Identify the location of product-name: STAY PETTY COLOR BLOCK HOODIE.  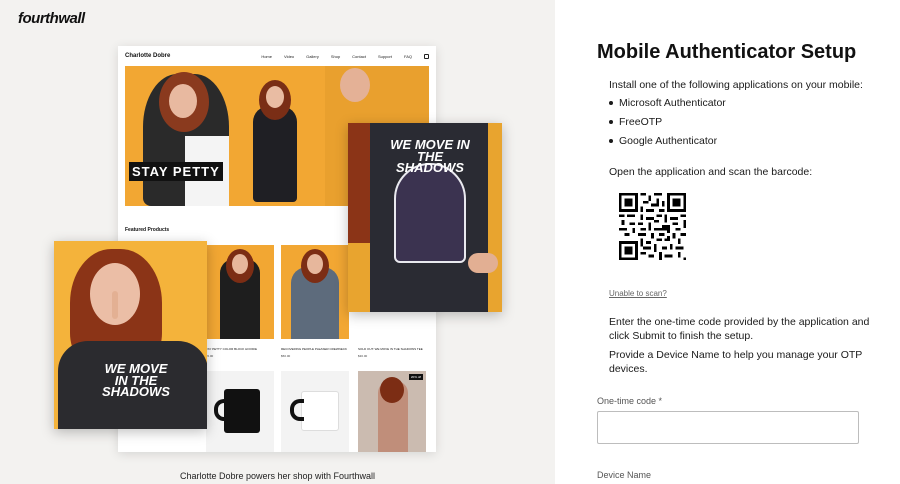
(230, 349).